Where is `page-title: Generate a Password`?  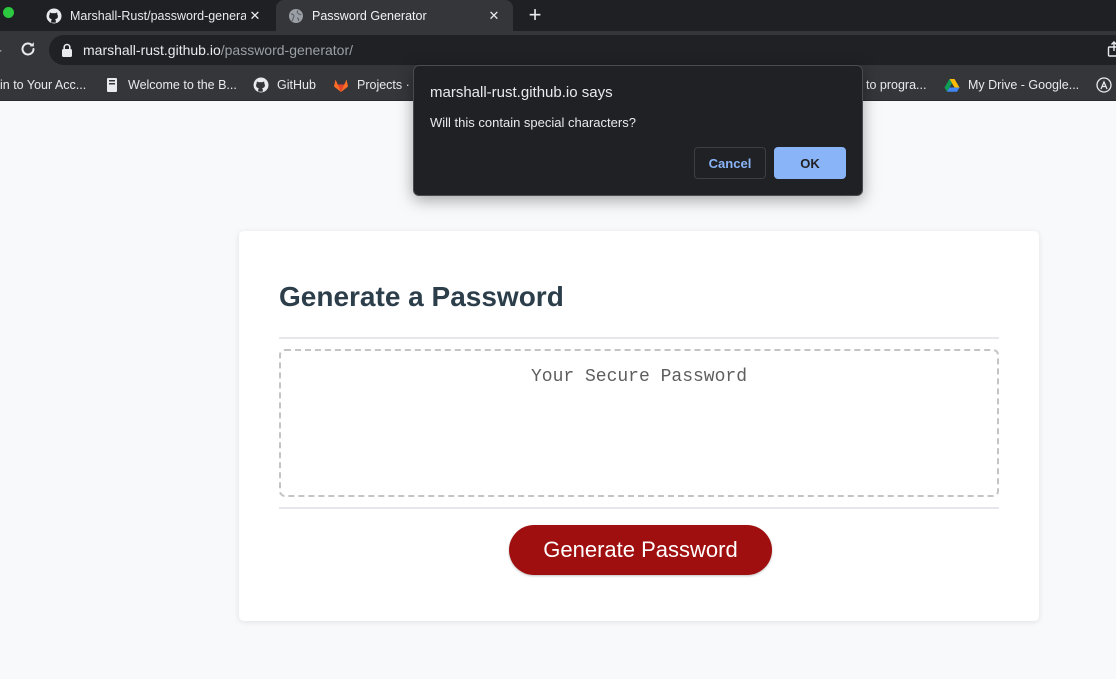 page-title: Generate a Password is located at coordinates (421, 296).